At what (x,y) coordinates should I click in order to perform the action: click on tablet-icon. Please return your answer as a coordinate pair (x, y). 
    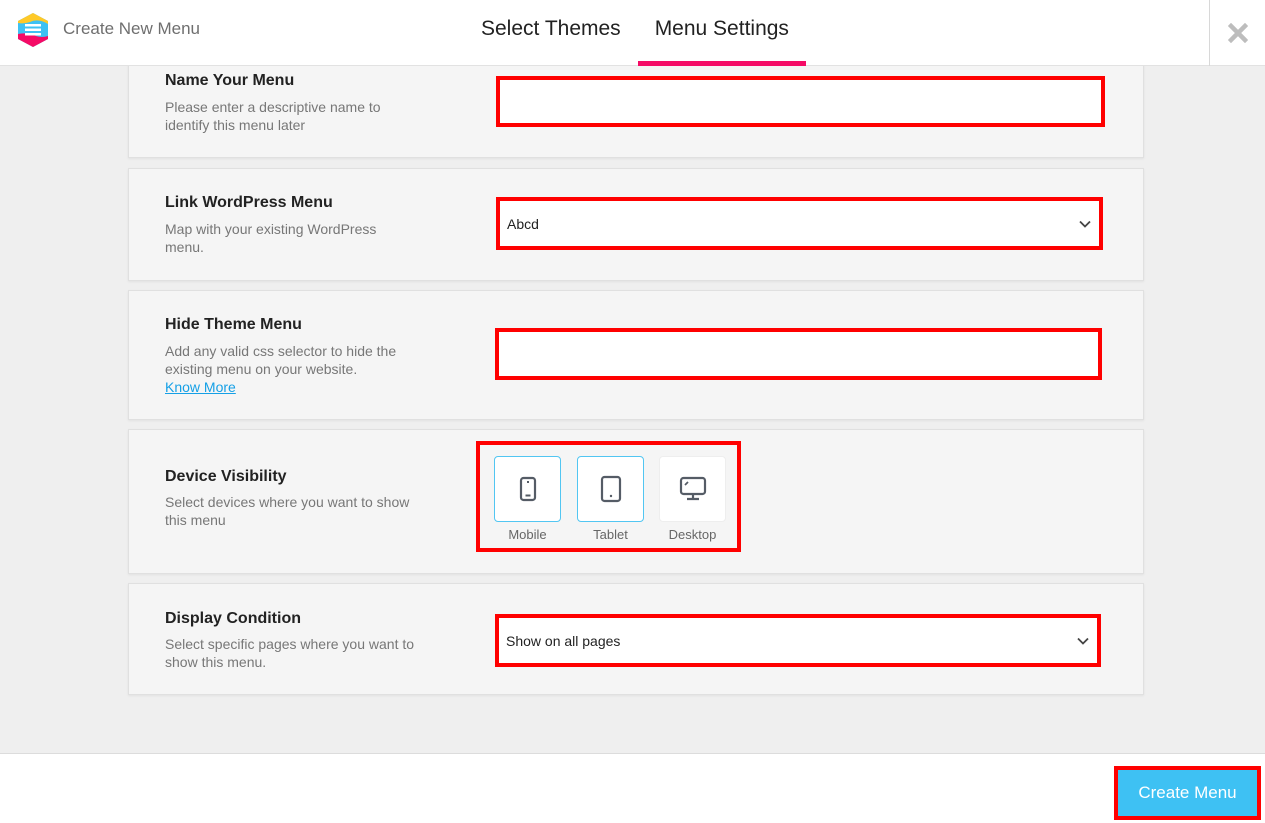
    Looking at the image, I should click on (610, 489).